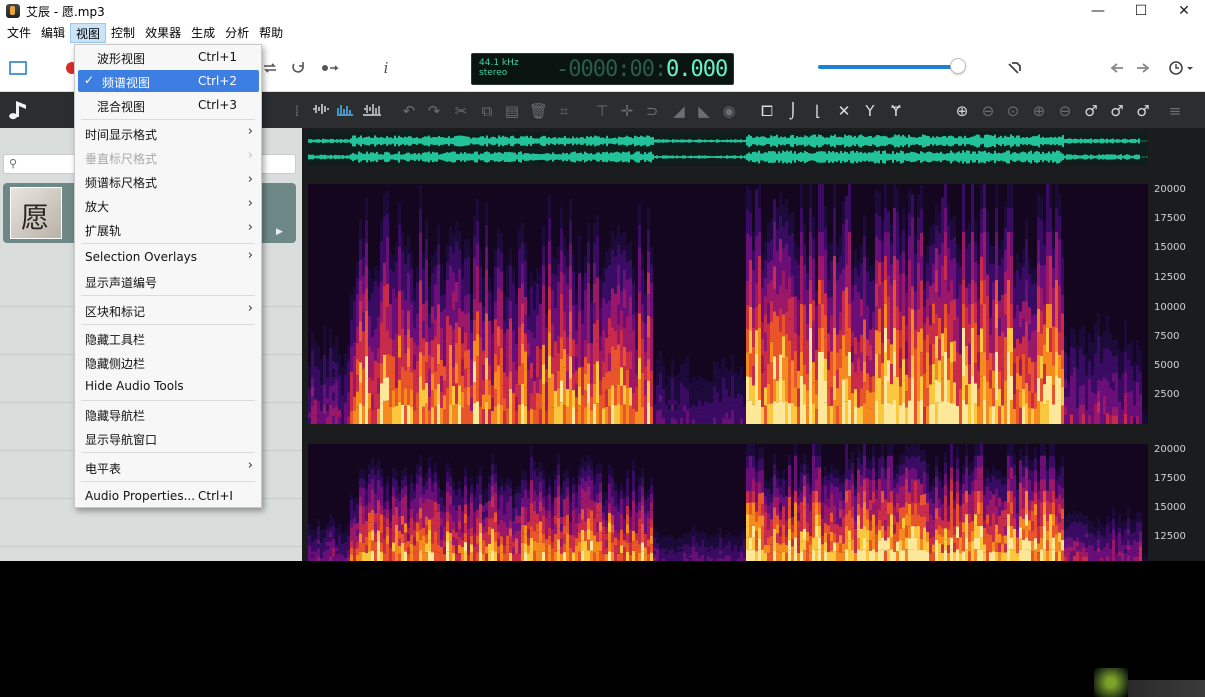  Describe the element at coordinates (21, 110) in the screenshot. I see `music-note-icon` at that location.